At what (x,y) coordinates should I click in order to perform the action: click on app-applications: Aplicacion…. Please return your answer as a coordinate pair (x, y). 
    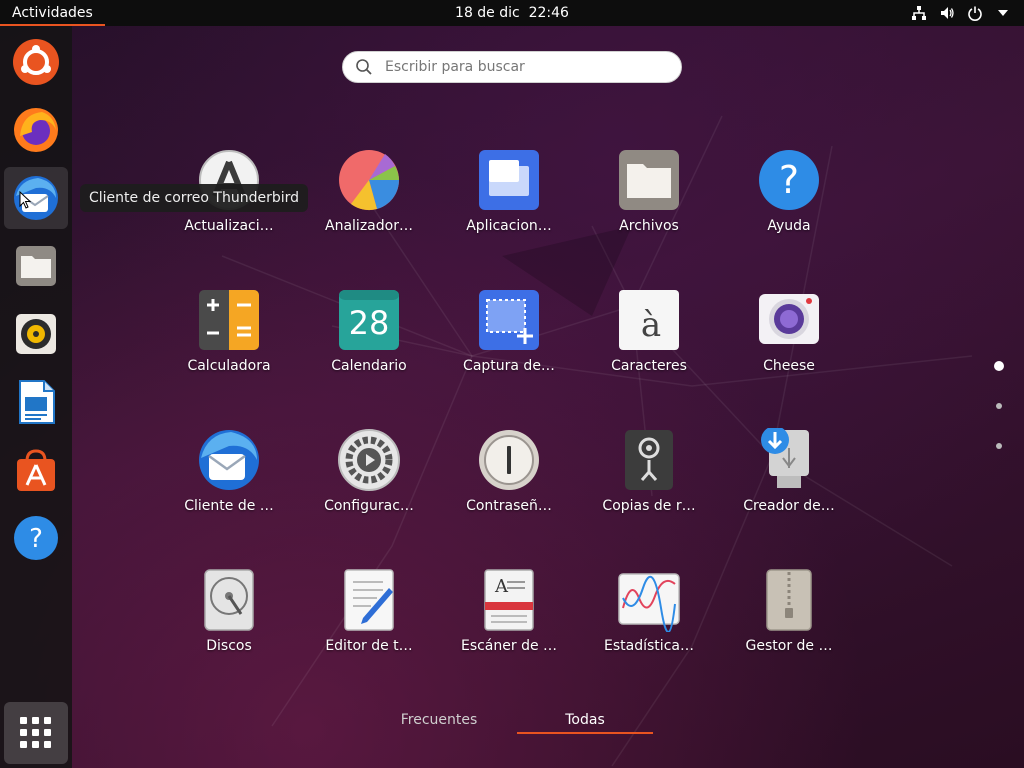
    Looking at the image, I should click on (509, 218).